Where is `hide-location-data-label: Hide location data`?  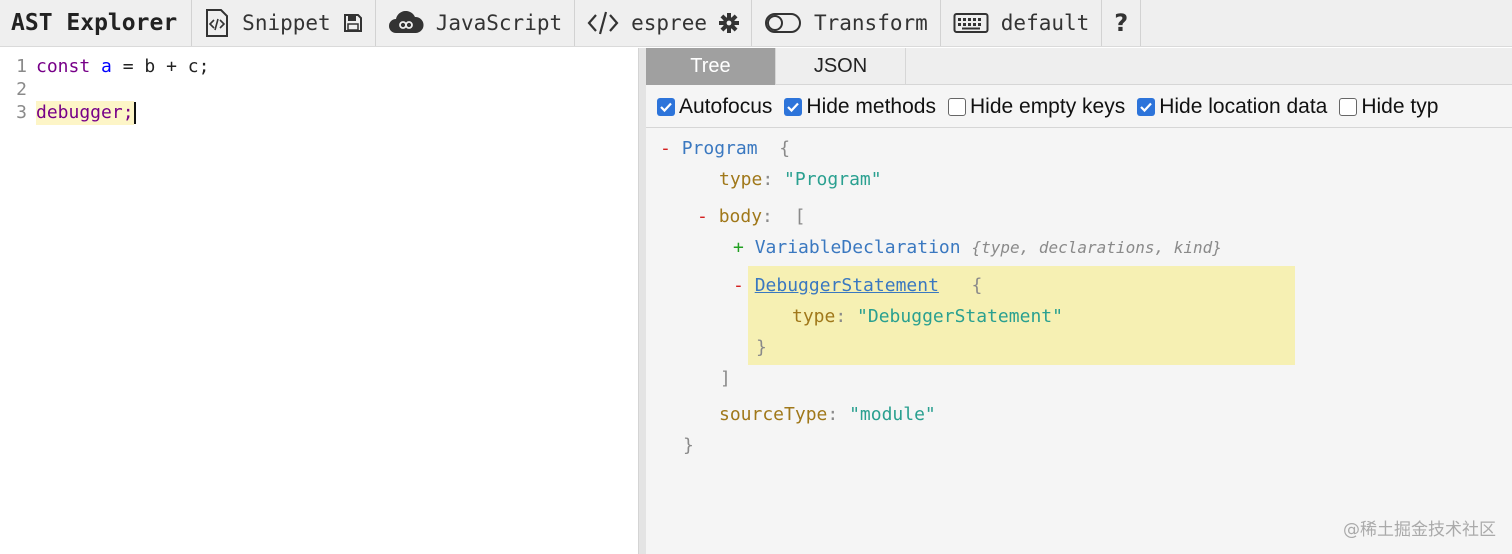 hide-location-data-label: Hide location data is located at coordinates (1243, 106).